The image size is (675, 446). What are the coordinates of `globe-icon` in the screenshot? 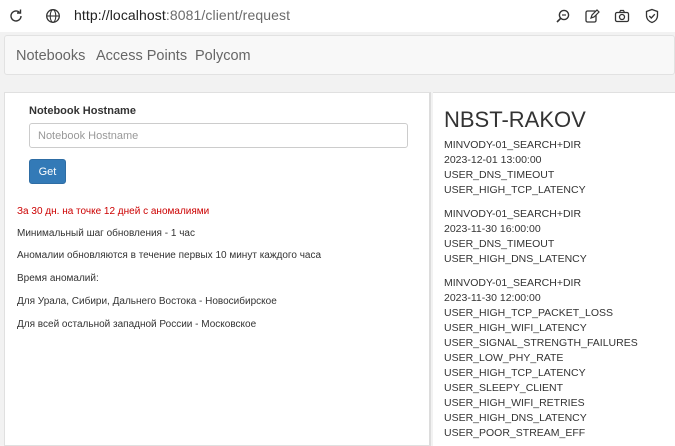 It's located at (53, 16).